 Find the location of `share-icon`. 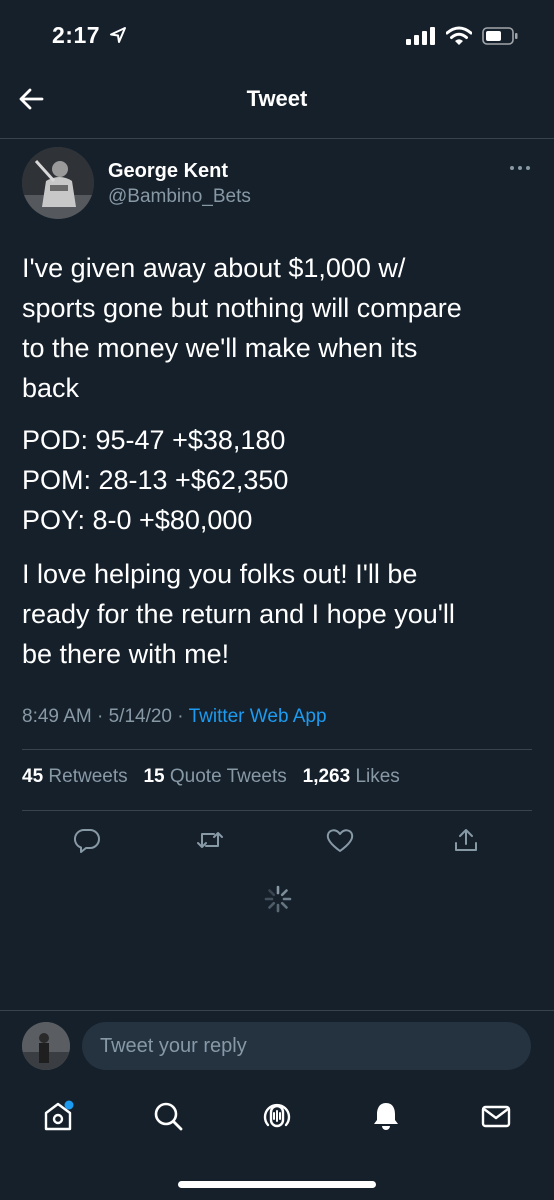

share-icon is located at coordinates (466, 840).